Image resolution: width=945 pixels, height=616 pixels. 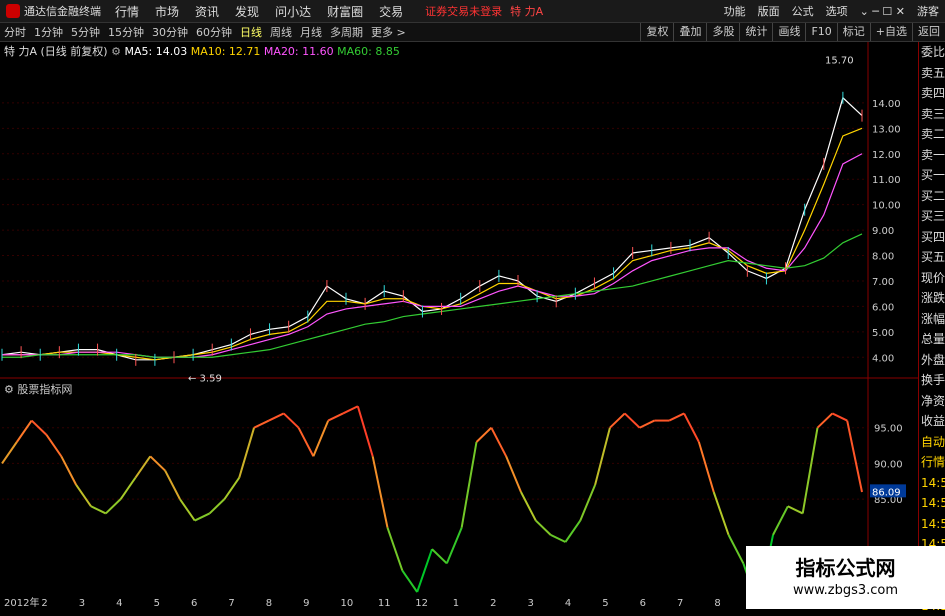 I want to click on menu-formula: 公式, so click(x=803, y=11).